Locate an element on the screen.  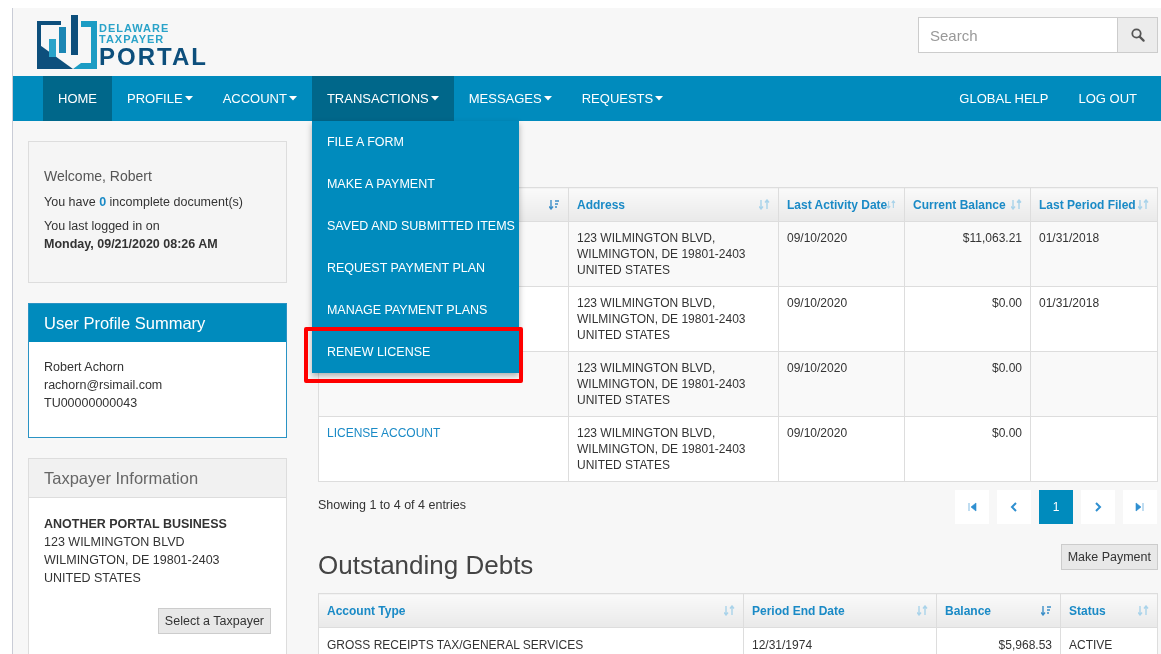
search-icon is located at coordinates (1137, 35).